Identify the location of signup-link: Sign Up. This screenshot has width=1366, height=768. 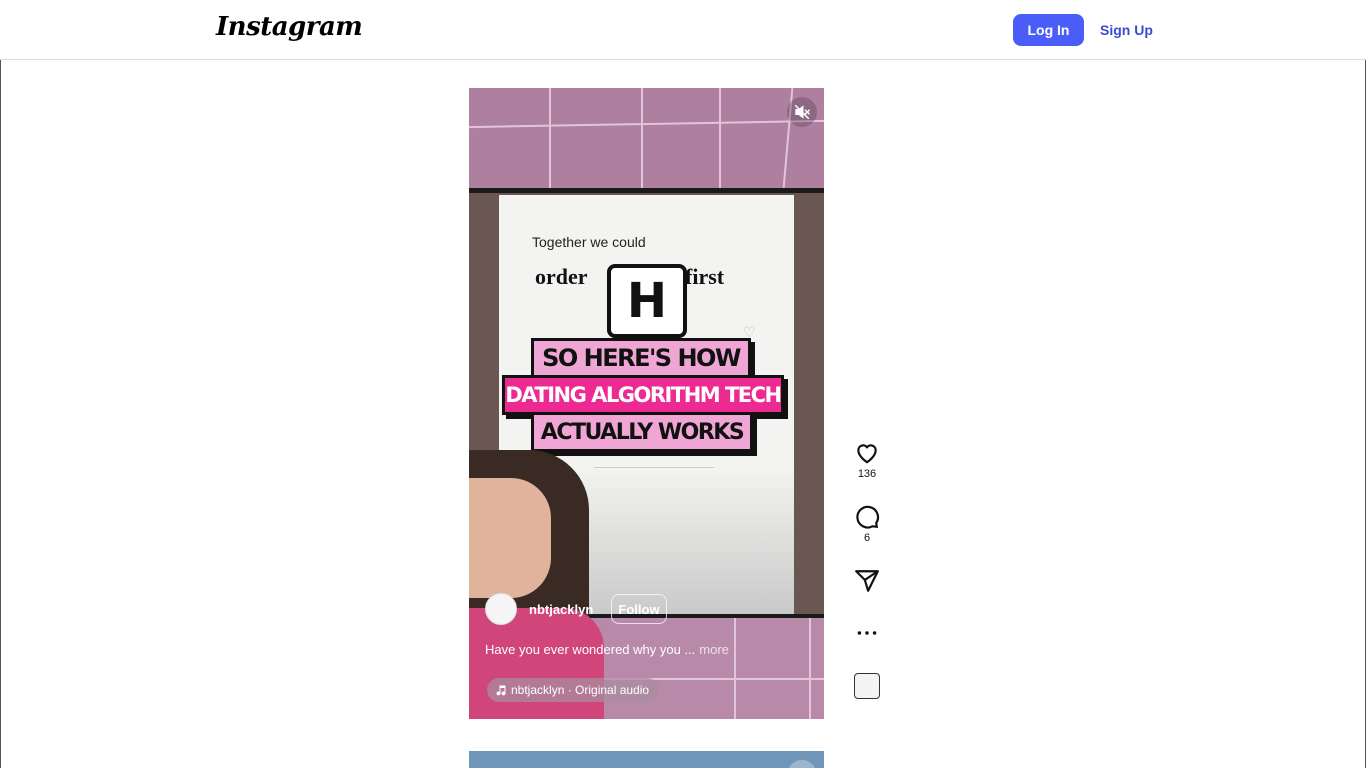
(1126, 30).